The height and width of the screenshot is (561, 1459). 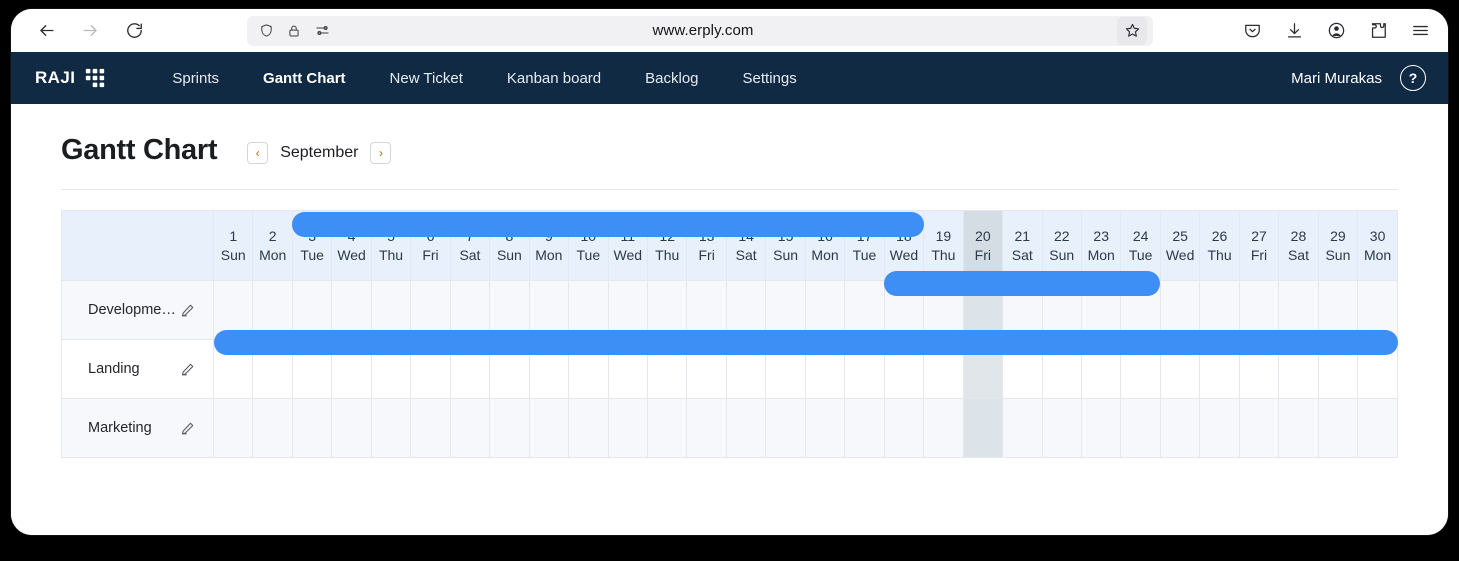 I want to click on account-icon, so click(x=1336, y=31).